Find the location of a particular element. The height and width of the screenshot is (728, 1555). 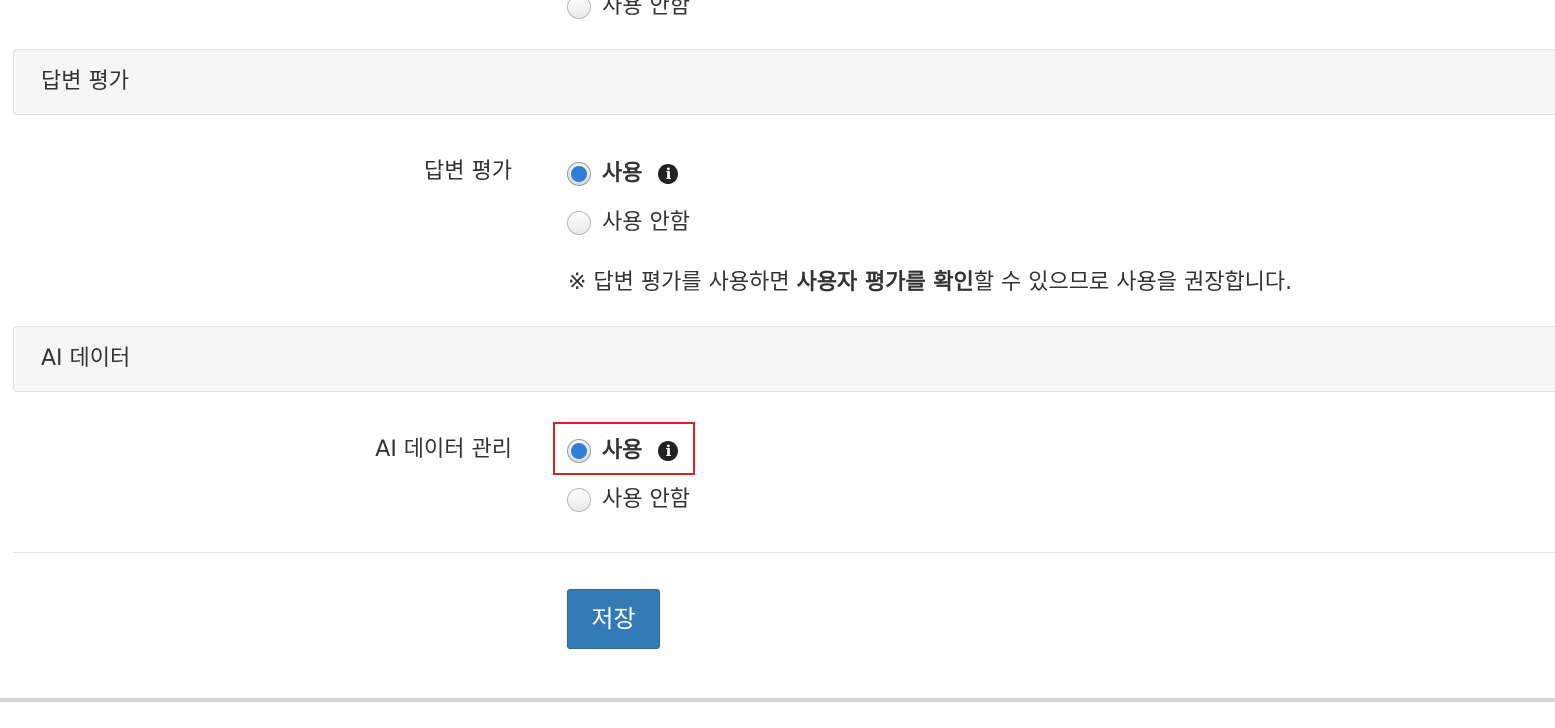

top-disabled-option: 사용 안함 is located at coordinates (628, 11).